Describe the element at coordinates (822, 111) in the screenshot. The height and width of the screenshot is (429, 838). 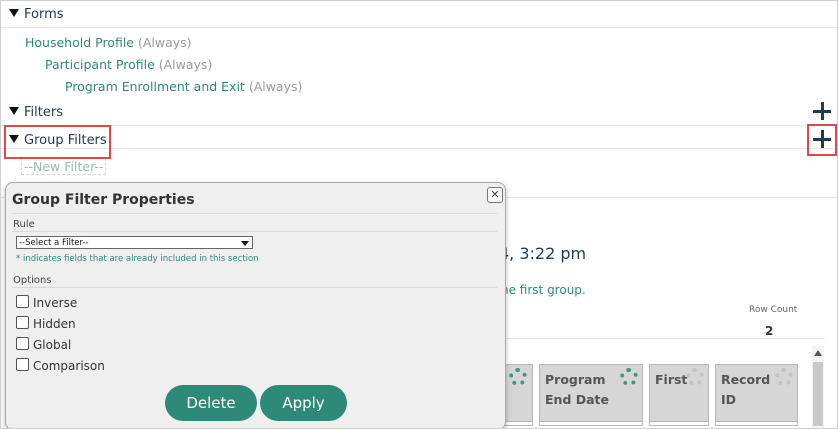
I see `add-filter-plus-icon` at that location.